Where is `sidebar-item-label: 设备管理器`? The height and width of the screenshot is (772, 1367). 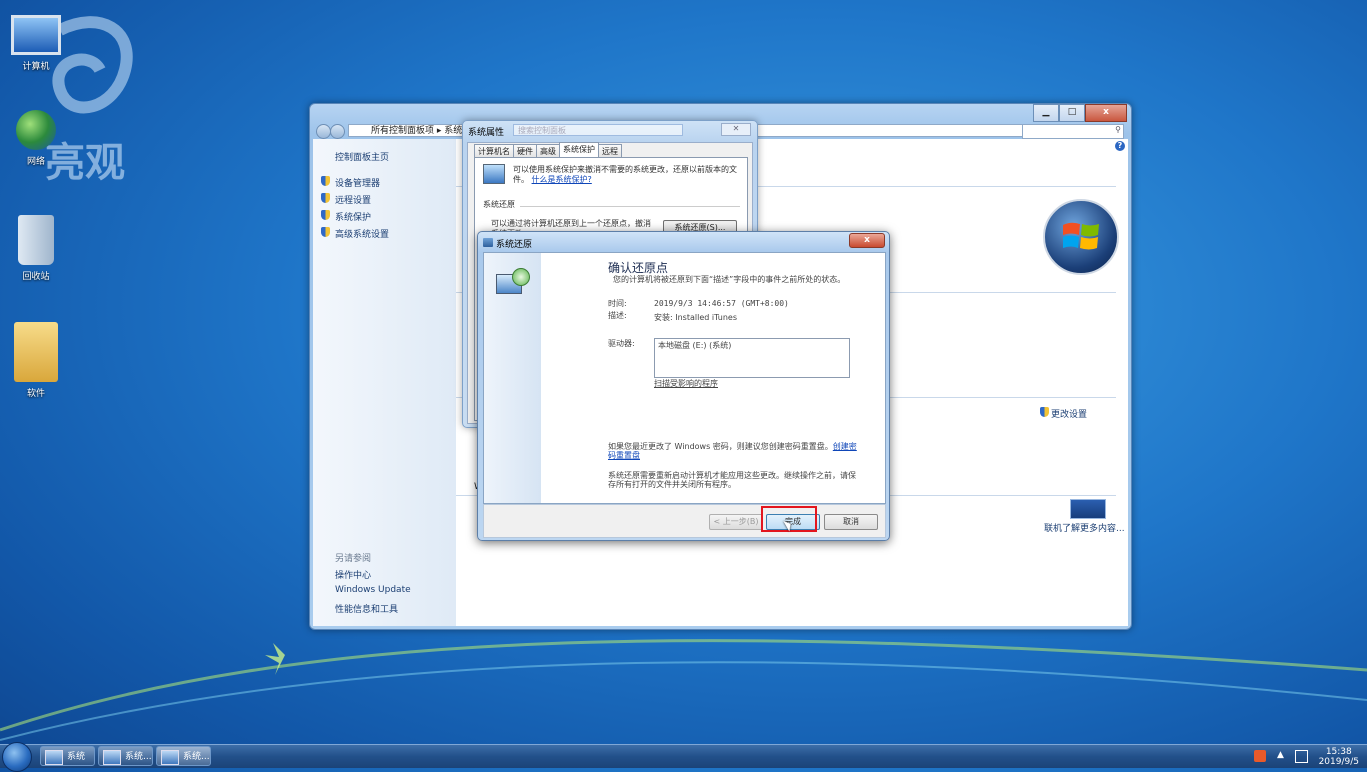
sidebar-item-label: 设备管理器 is located at coordinates (358, 184).